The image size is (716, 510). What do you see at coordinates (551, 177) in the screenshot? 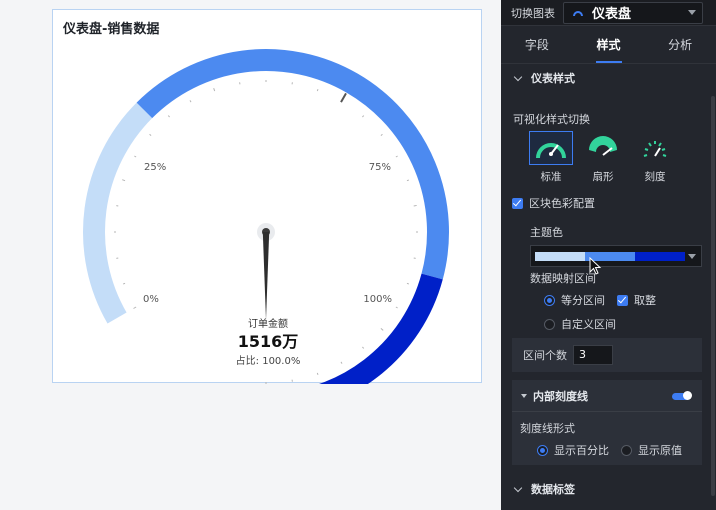
I see `style-option-standard-label: 标准` at bounding box center [551, 177].